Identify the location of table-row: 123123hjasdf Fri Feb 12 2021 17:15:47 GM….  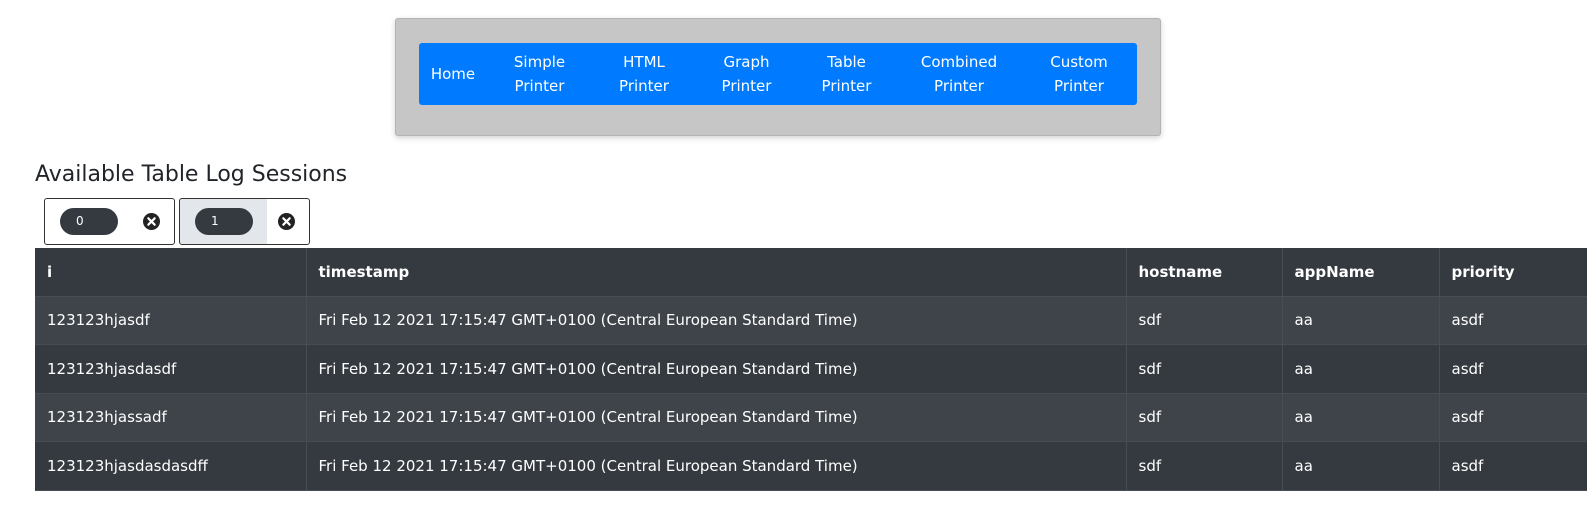
(811, 320).